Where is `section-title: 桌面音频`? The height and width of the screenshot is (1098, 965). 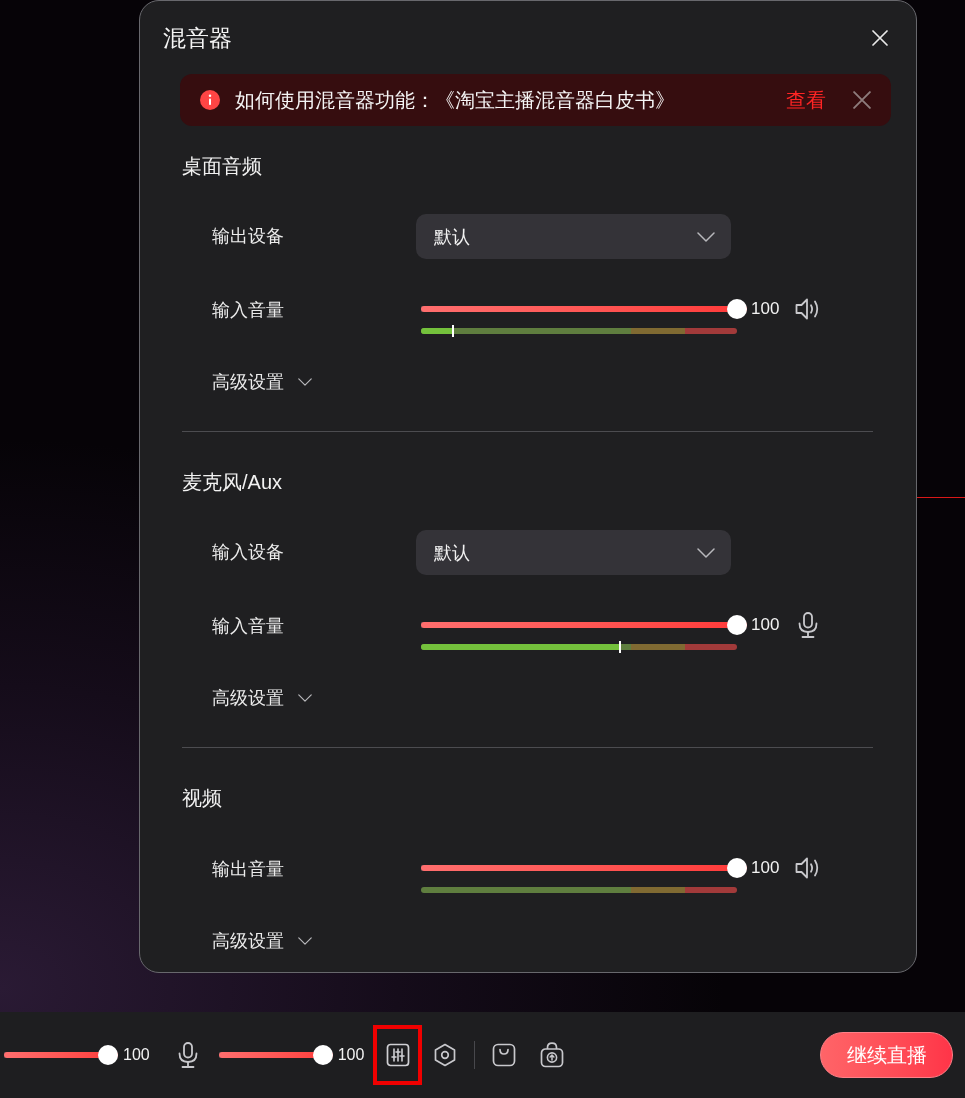 section-title: 桌面音频 is located at coordinates (222, 166).